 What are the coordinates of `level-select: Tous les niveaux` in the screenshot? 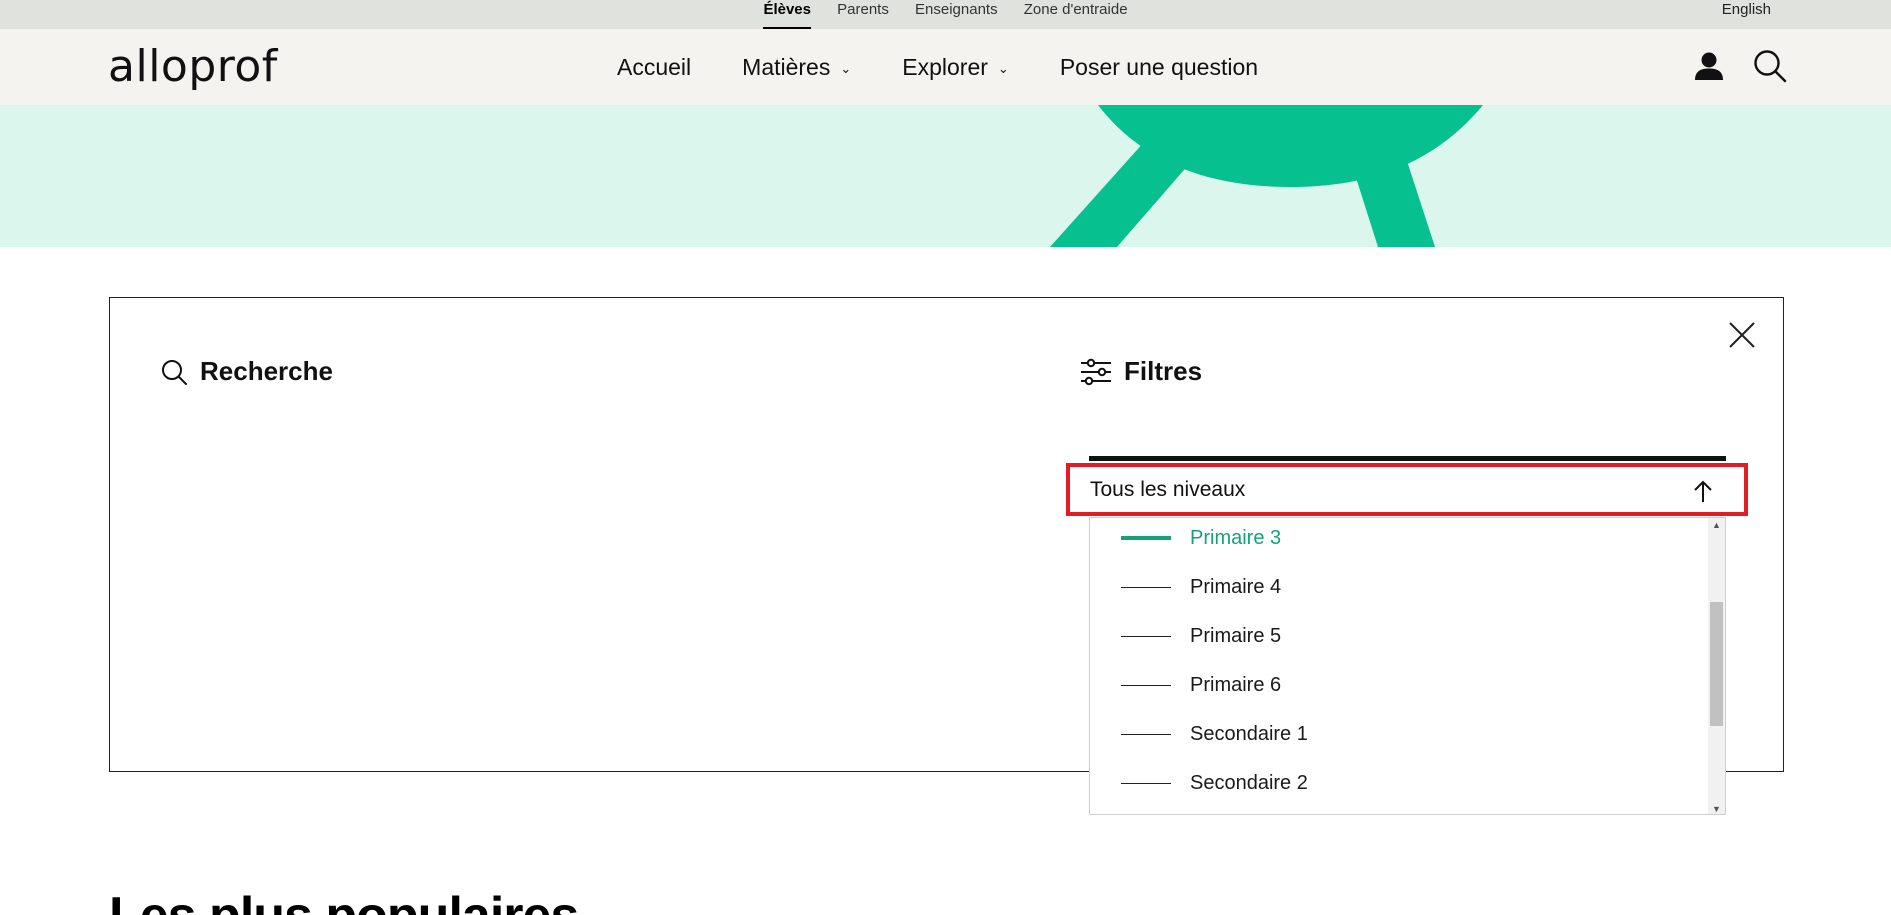 It's located at (1407, 489).